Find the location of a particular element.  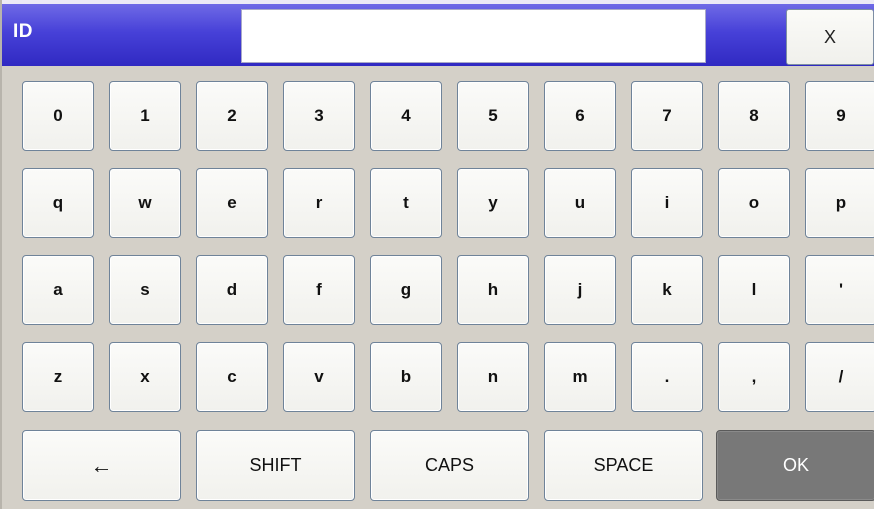

key-o: o is located at coordinates (754, 203).